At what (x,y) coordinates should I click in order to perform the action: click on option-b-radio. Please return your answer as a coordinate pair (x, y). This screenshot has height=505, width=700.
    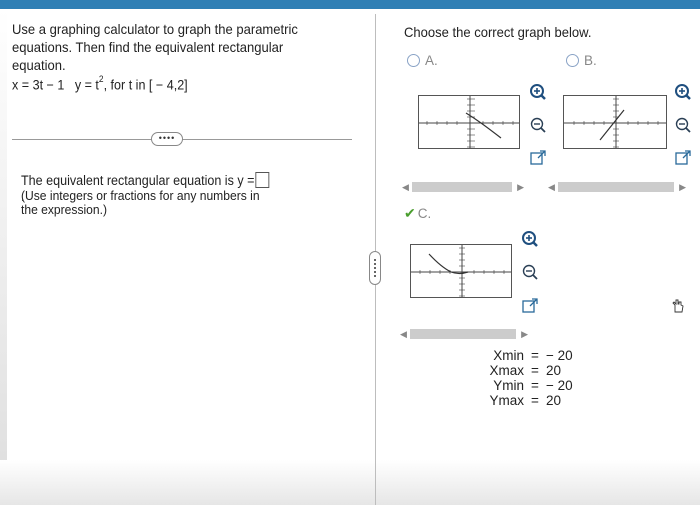
    Looking at the image, I should click on (572, 60).